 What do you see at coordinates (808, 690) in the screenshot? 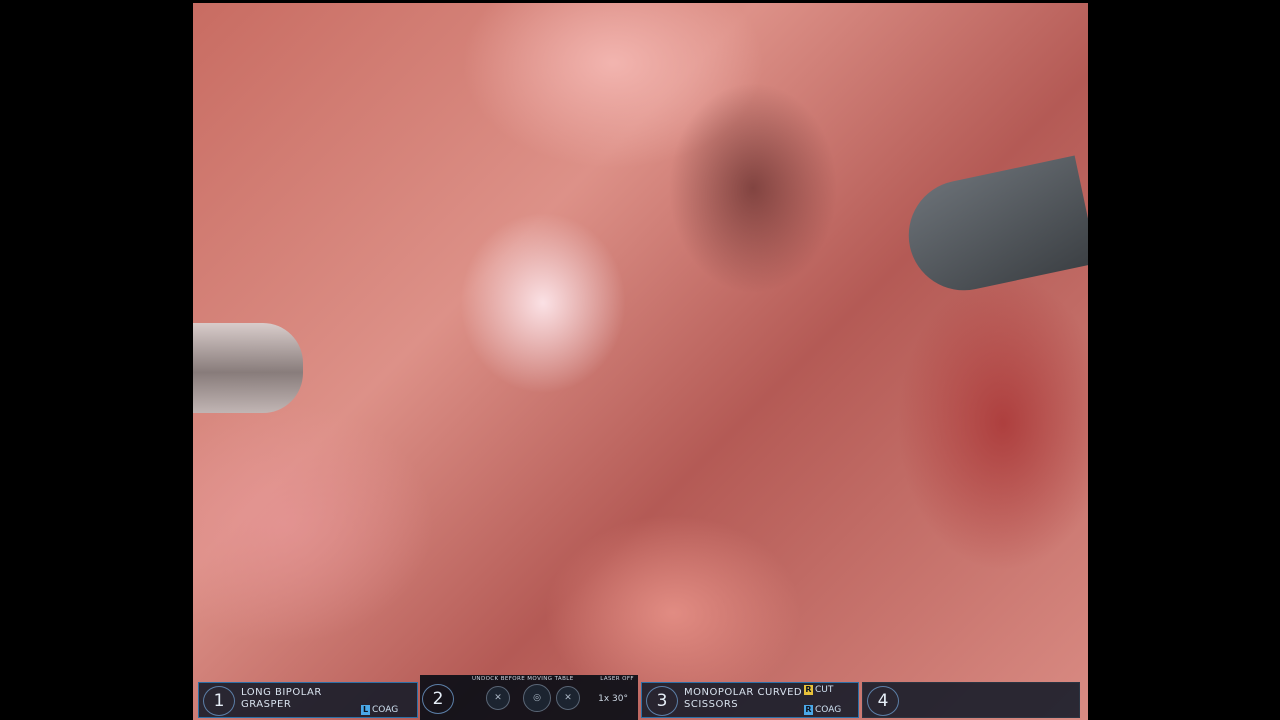
I see `arm-3-cut-key: R` at bounding box center [808, 690].